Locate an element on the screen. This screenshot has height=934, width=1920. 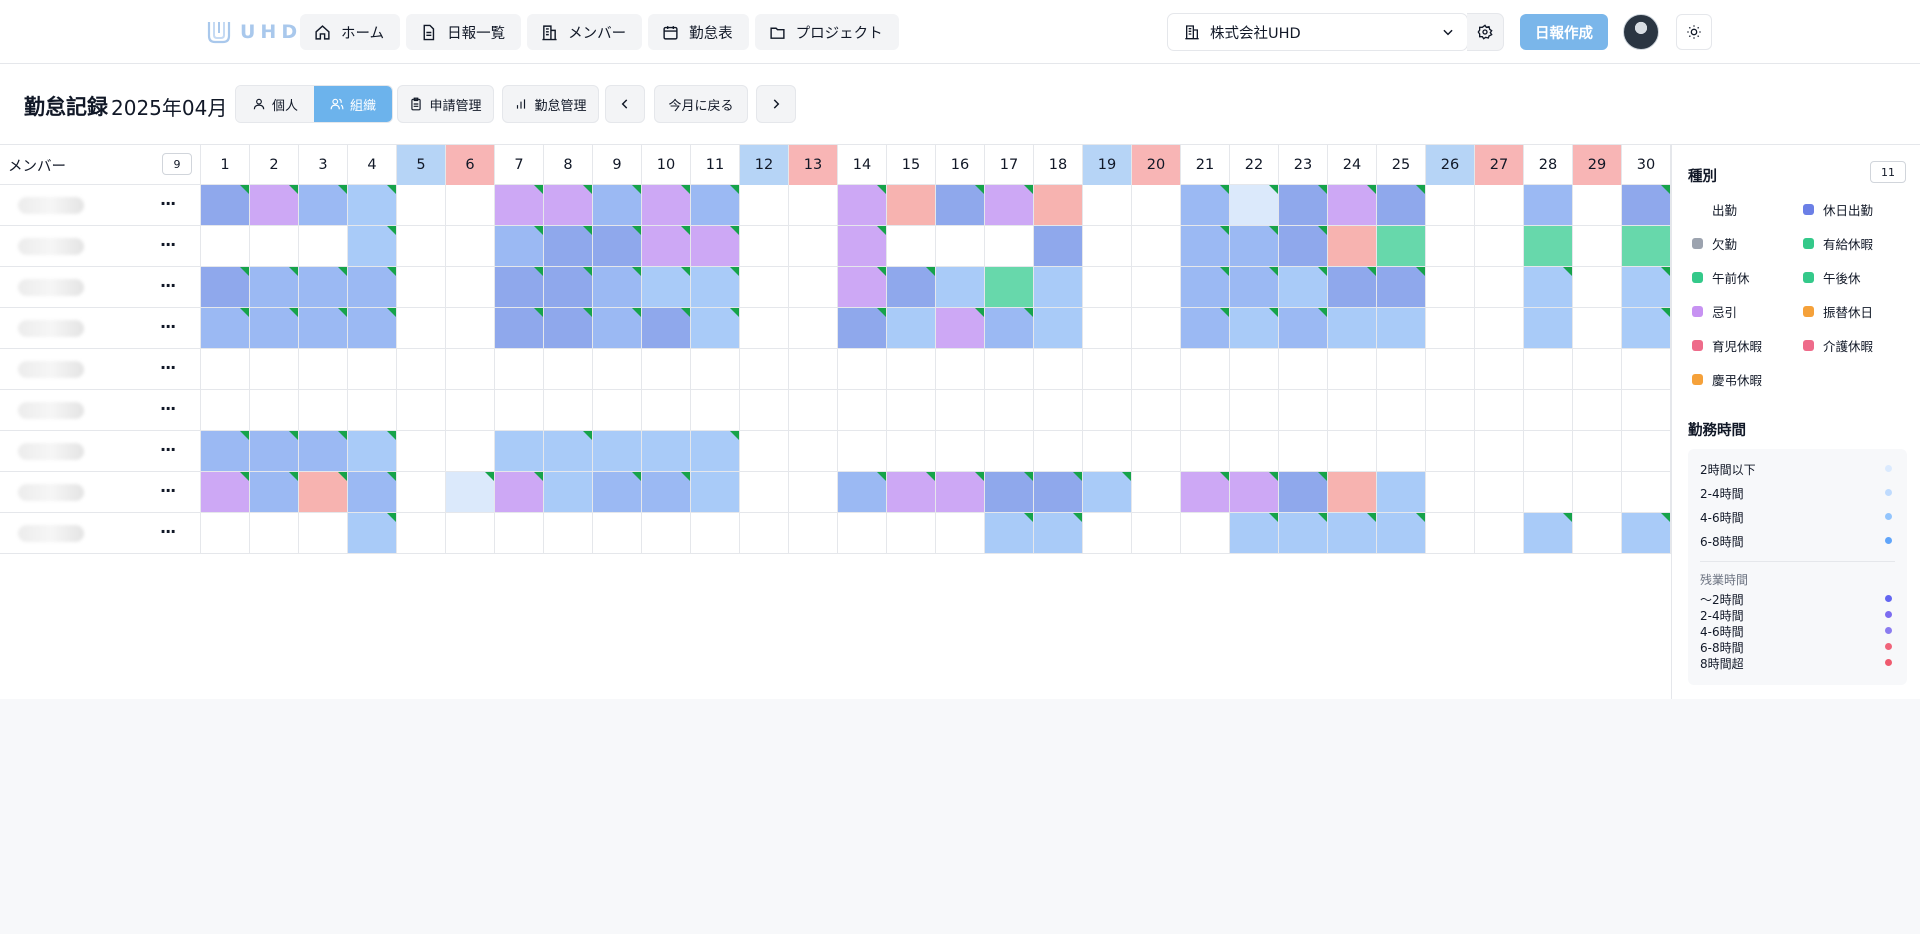
create-report-button: 日報作成 is located at coordinates (1564, 32).